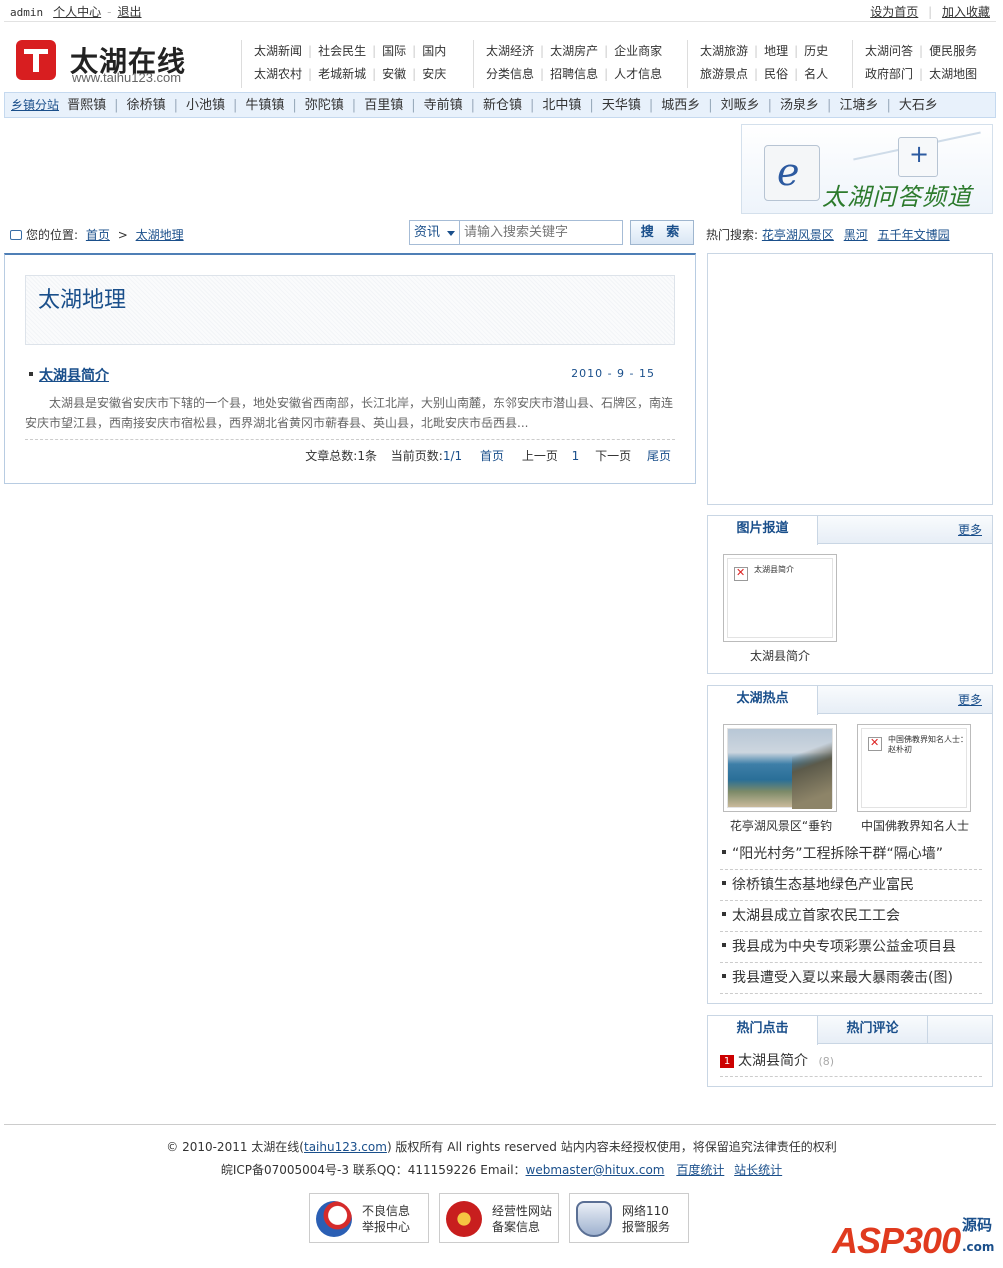 This screenshot has width=1003, height=1268. Describe the element at coordinates (35, 105) in the screenshot. I see `town-lead-link: 乡镇分站` at that location.